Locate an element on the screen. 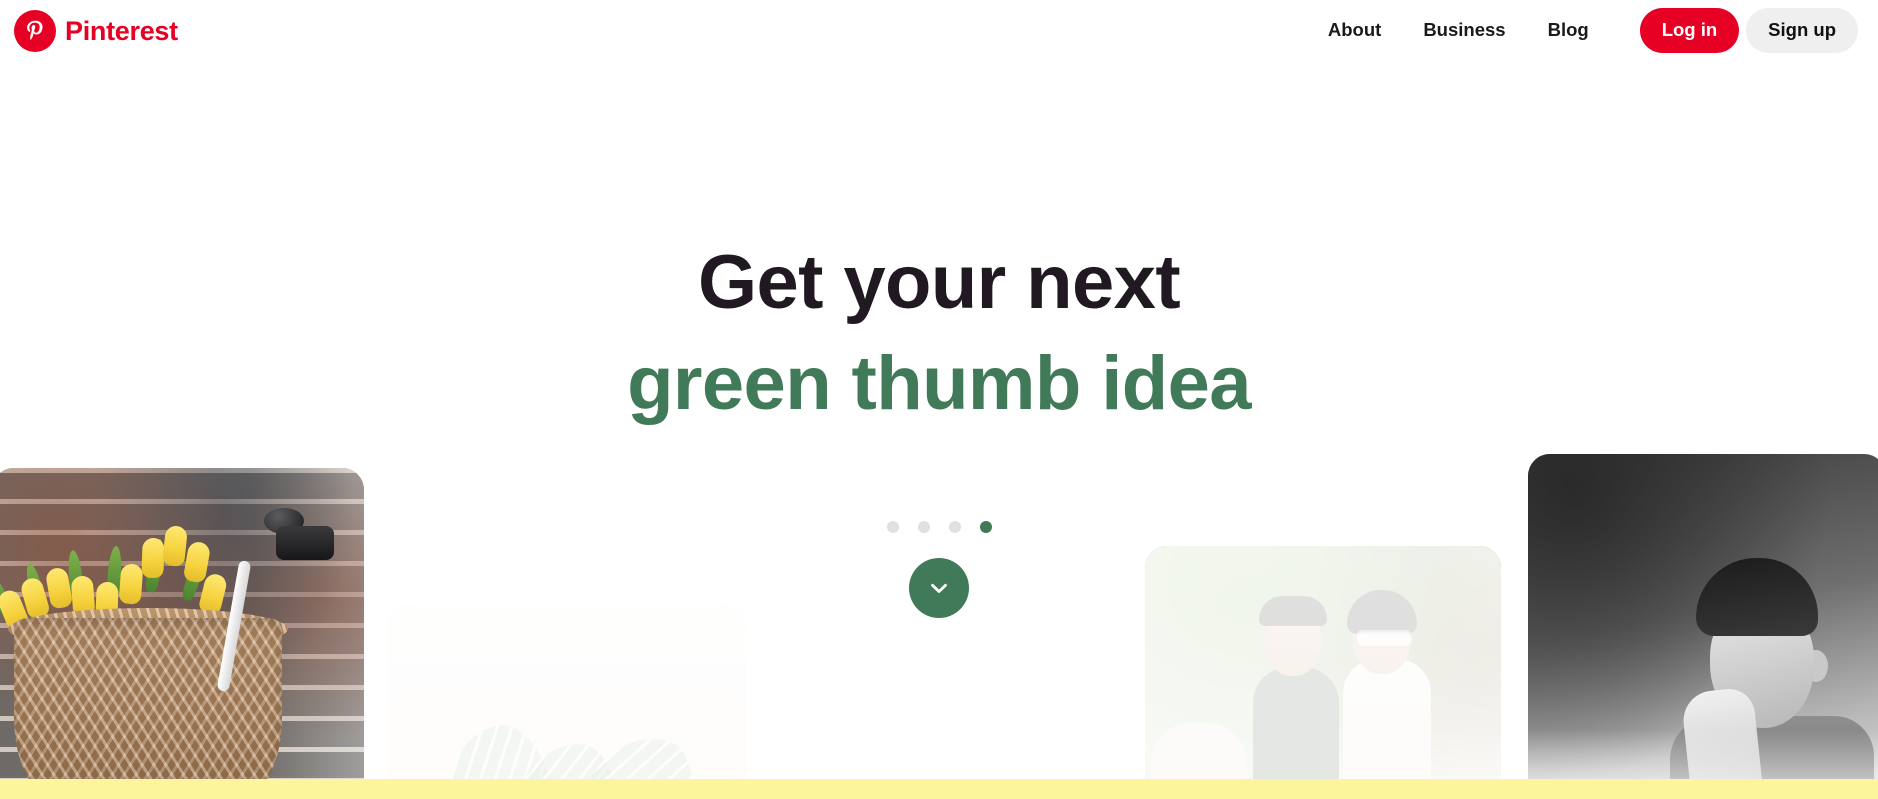  wicker-basket is located at coordinates (148, 708).